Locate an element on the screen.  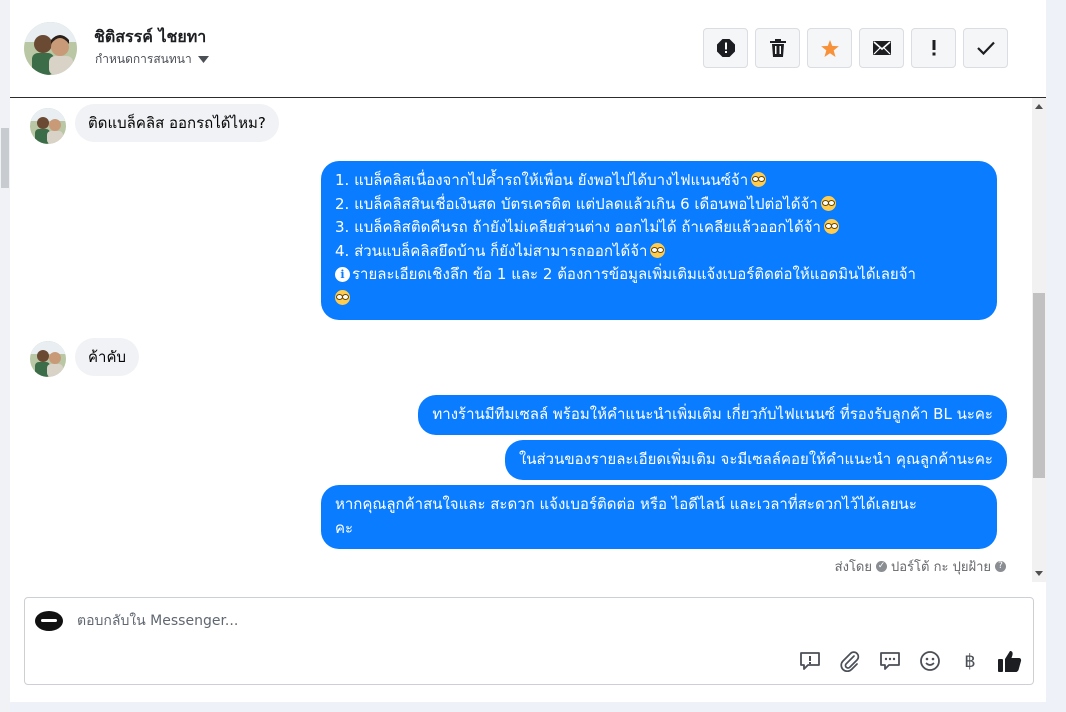
scroll-down-arrow-icon is located at coordinates (1039, 573).